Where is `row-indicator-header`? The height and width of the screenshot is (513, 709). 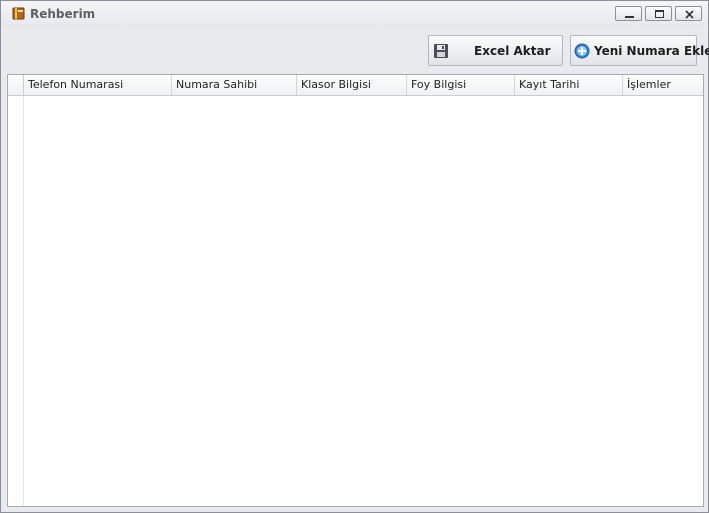 row-indicator-header is located at coordinates (16, 85).